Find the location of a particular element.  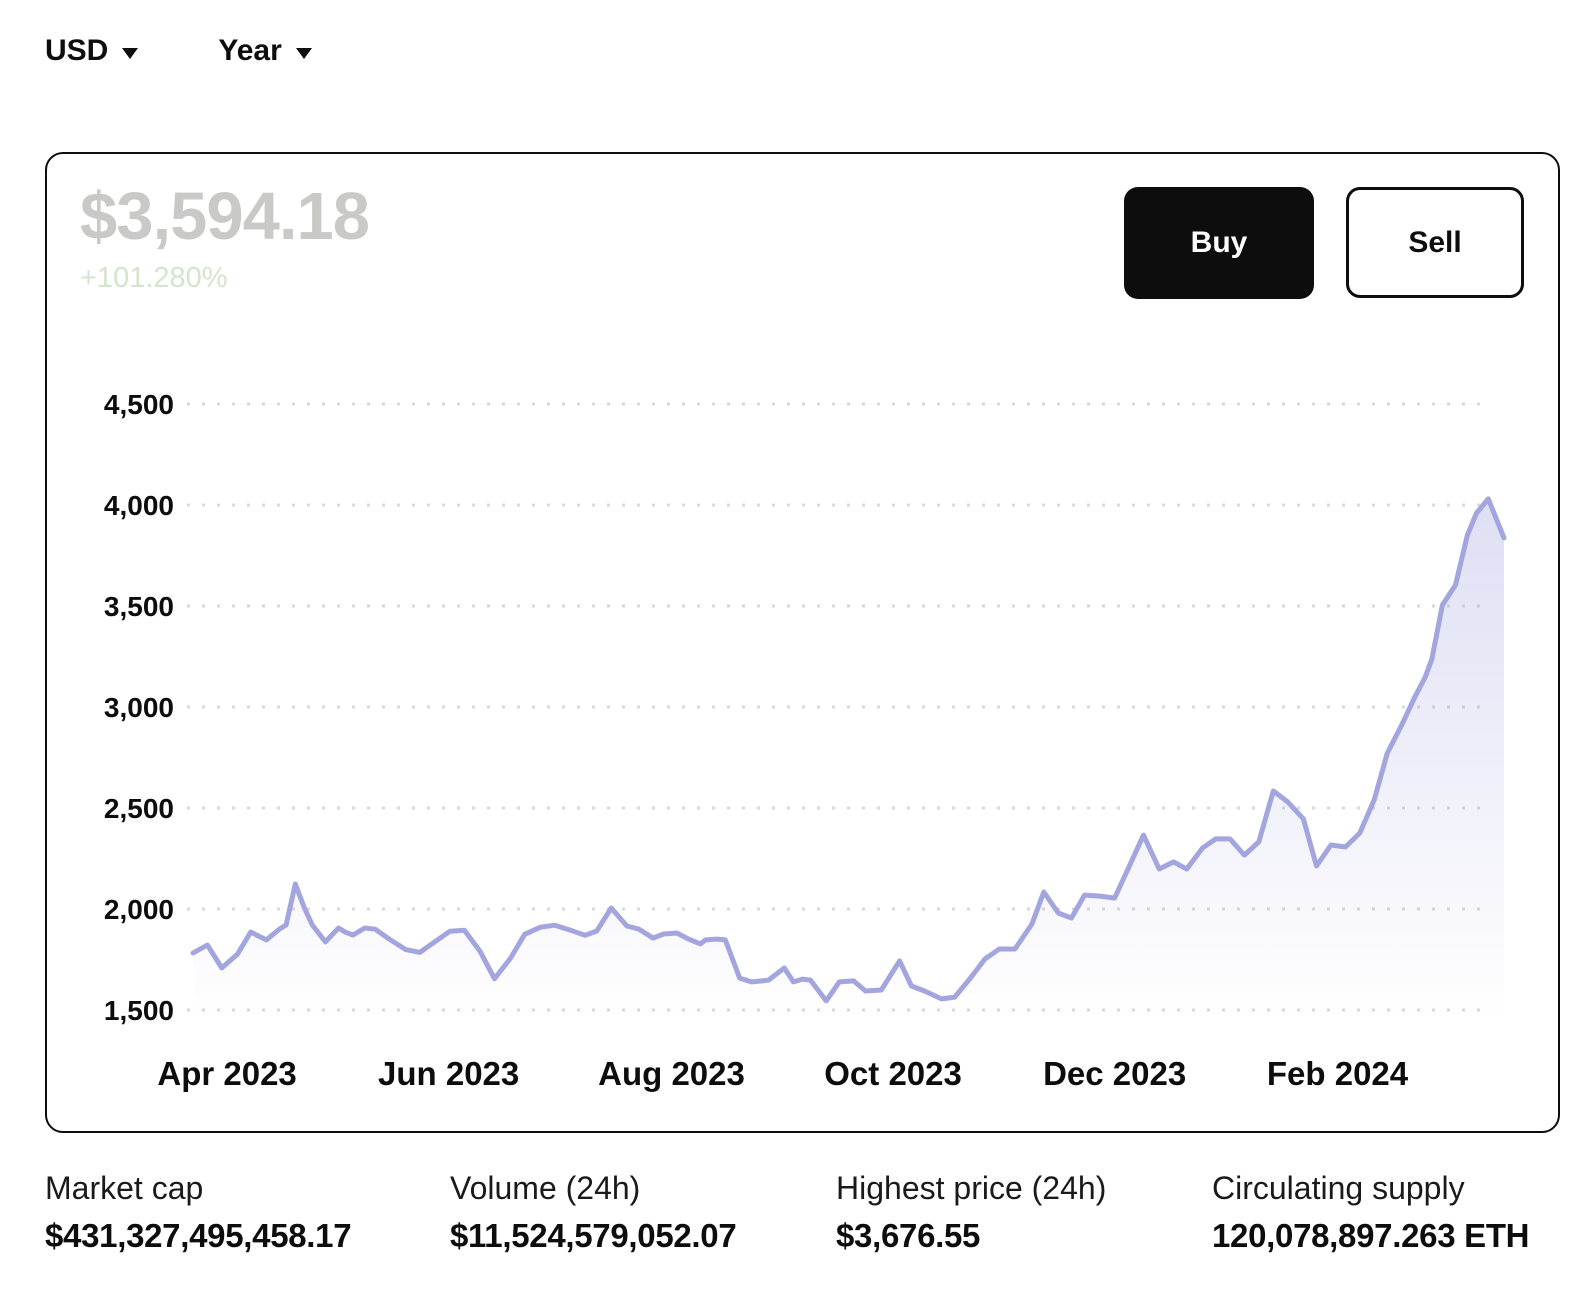

range-dropdown-label: Year is located at coordinates (250, 50).